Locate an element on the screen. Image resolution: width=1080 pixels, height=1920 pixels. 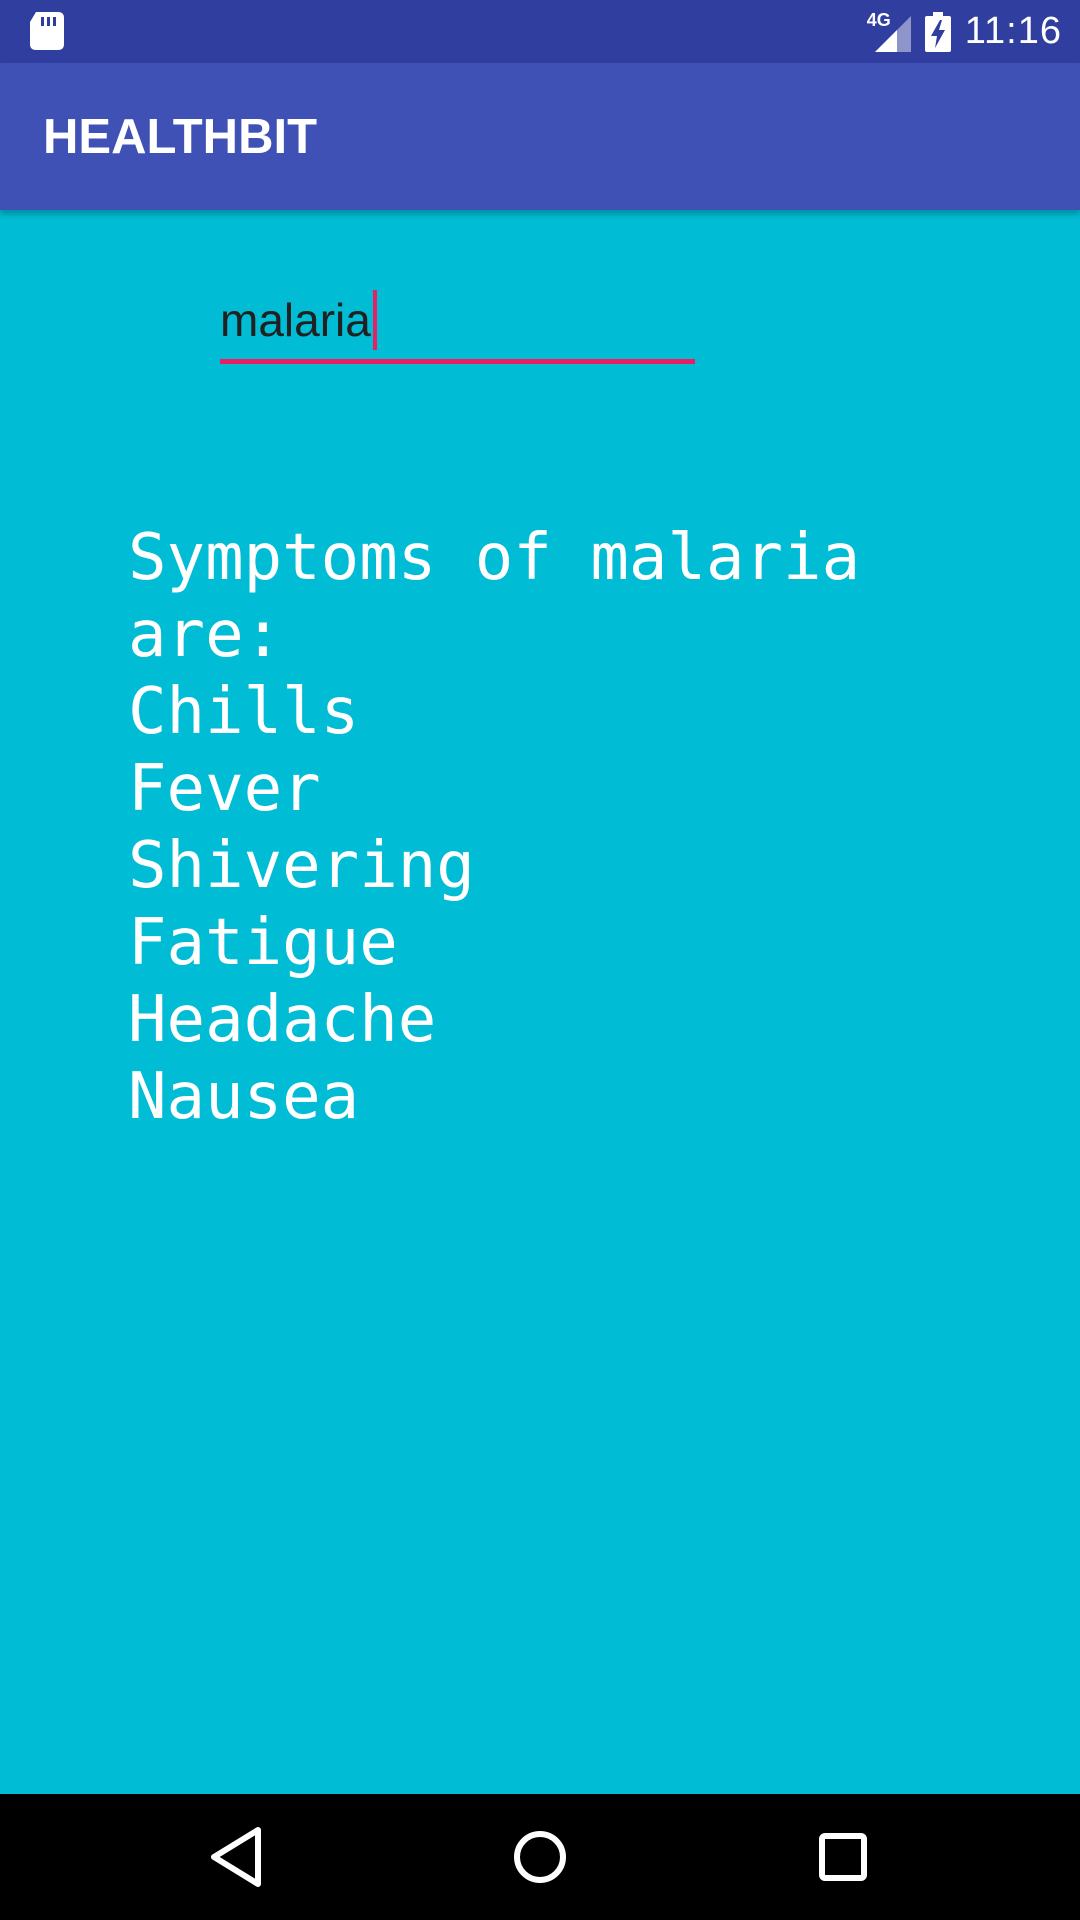
app-title: HEALTHBIT is located at coordinates (180, 137).